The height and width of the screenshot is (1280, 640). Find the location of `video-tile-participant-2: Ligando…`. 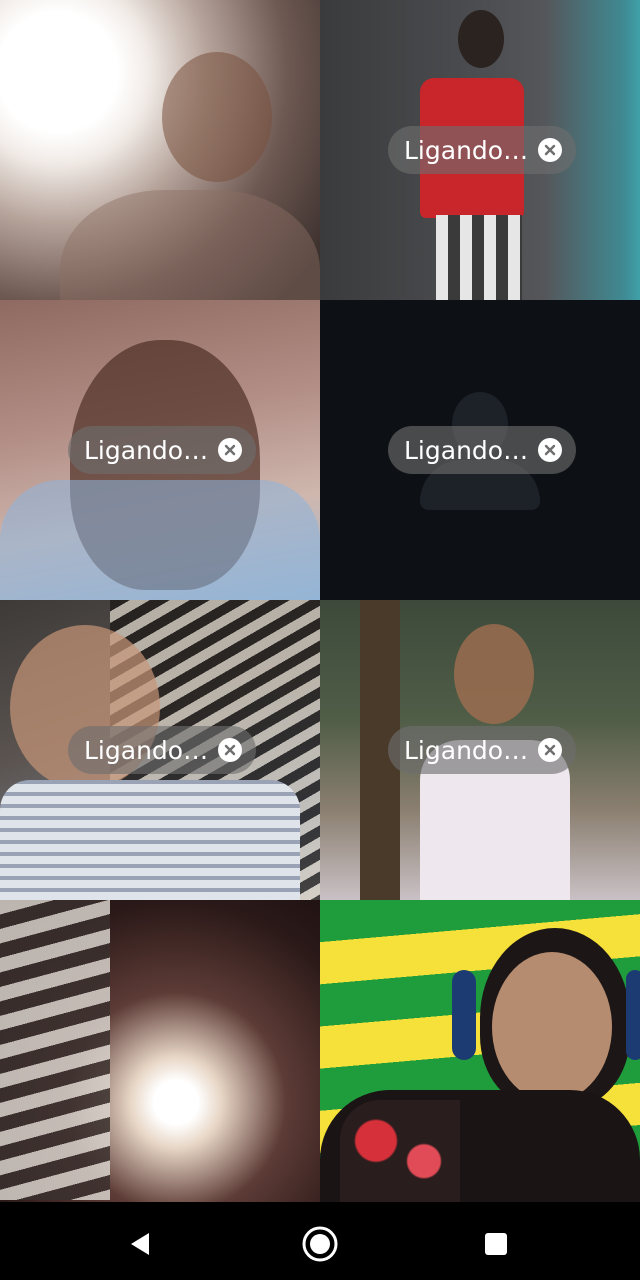

video-tile-participant-2: Ligando… is located at coordinates (480, 150).